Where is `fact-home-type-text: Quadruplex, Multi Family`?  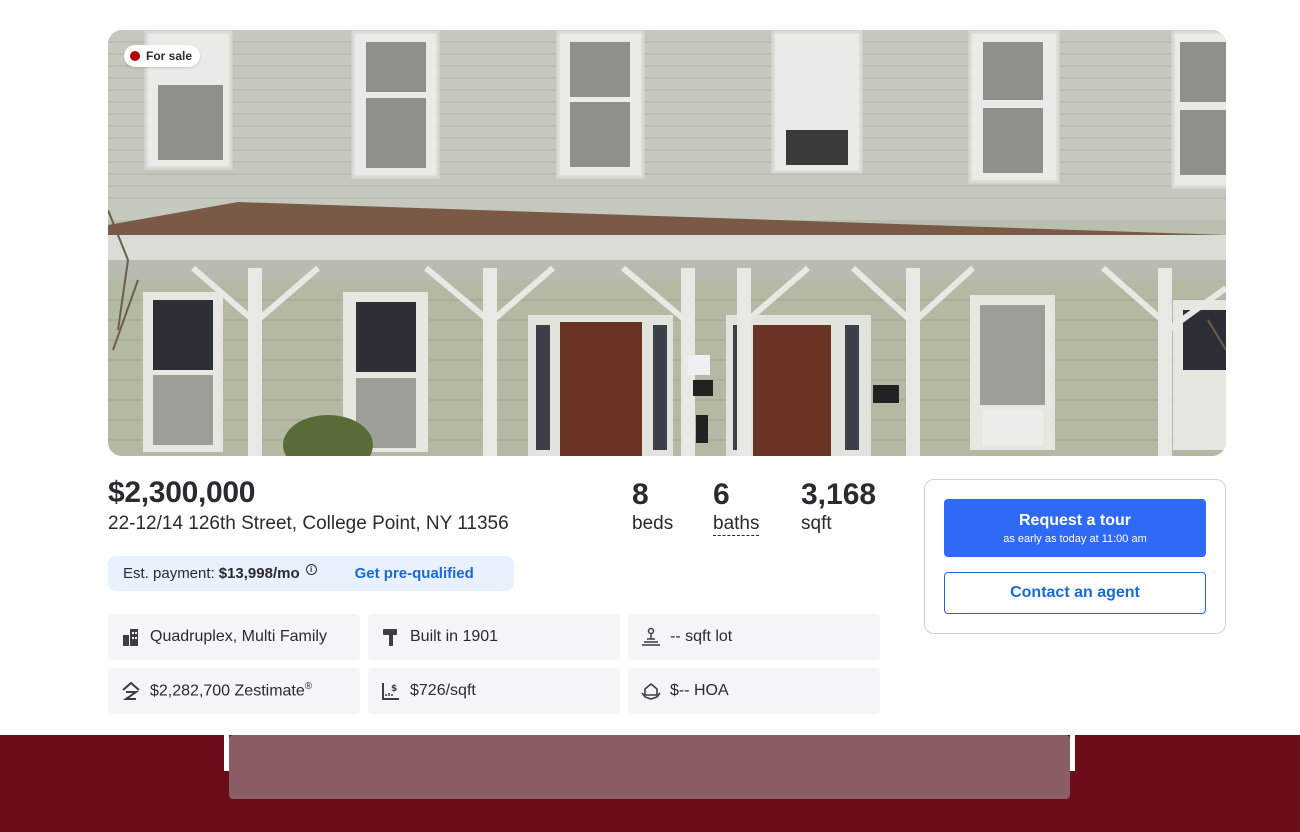 fact-home-type-text: Quadruplex, Multi Family is located at coordinates (238, 636).